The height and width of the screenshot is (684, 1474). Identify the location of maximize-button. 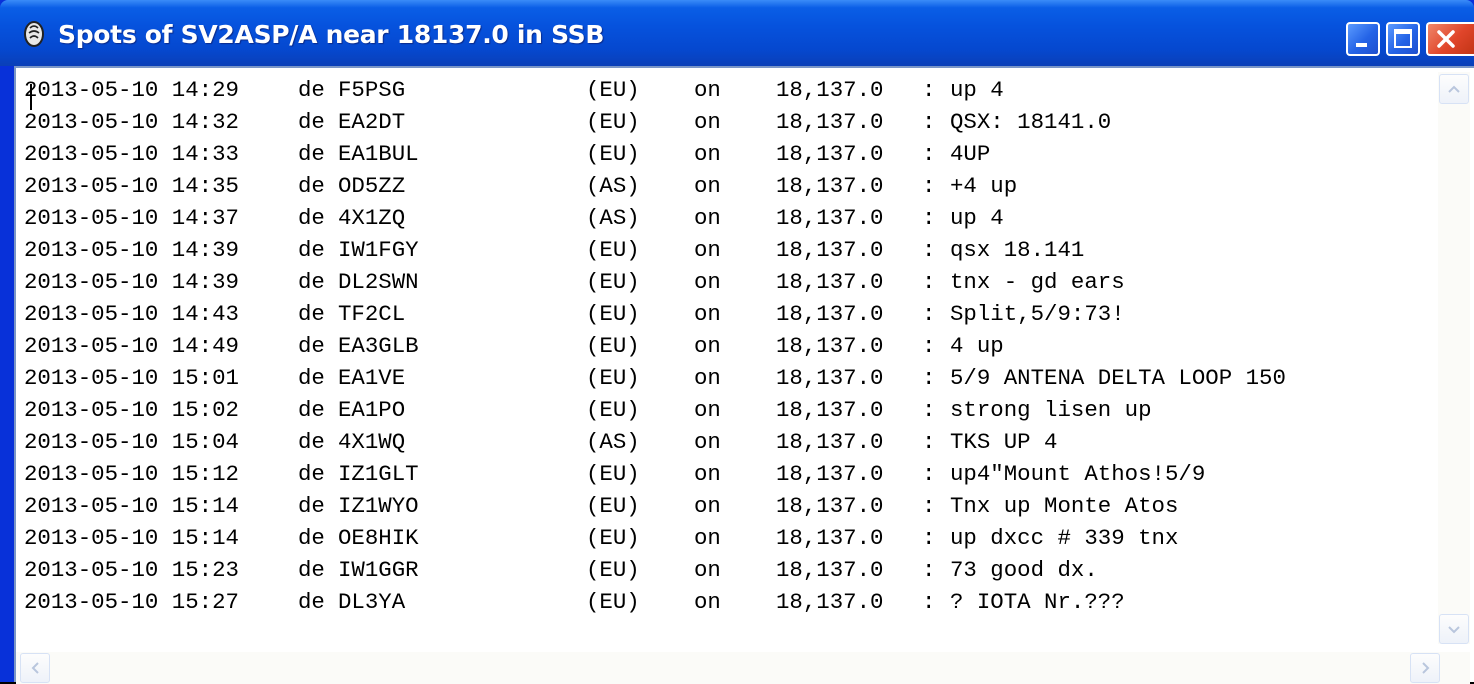
(1403, 39).